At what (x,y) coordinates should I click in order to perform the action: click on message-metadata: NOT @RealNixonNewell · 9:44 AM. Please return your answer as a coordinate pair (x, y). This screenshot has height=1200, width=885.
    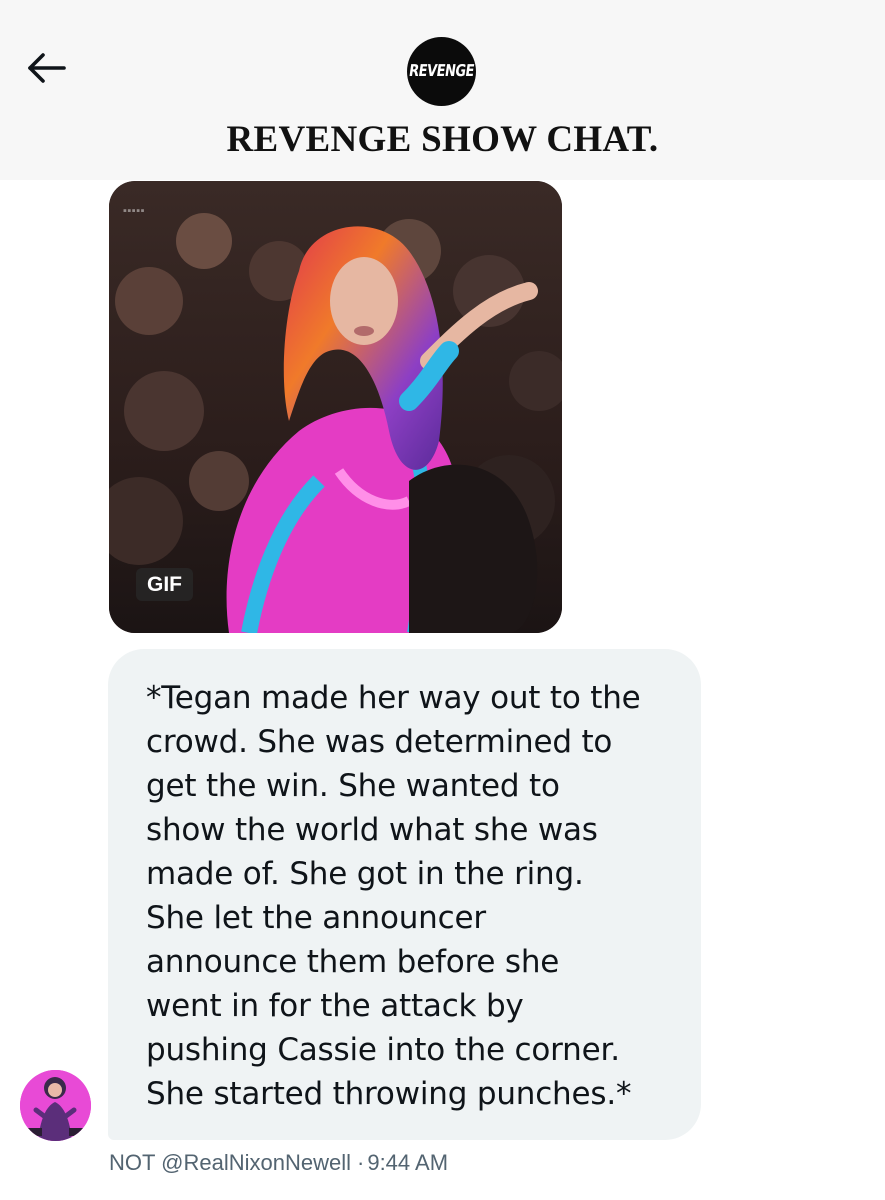
    Looking at the image, I should click on (278, 1163).